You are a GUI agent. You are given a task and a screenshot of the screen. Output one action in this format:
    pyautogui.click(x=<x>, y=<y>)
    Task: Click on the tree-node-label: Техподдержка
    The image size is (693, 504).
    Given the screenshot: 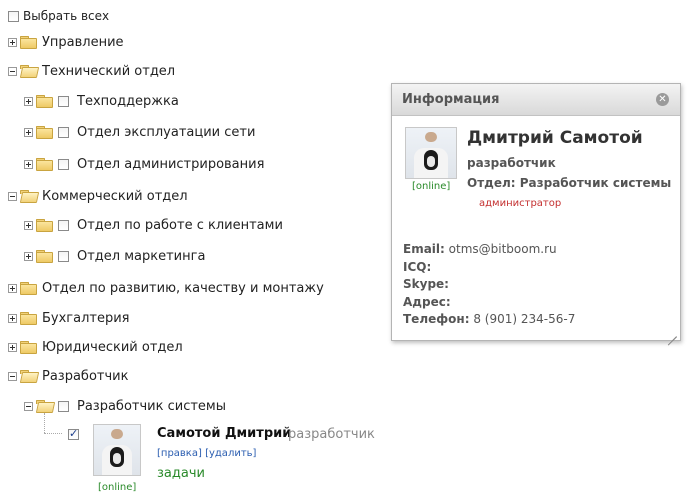 What is the action you would take?
    pyautogui.click(x=128, y=101)
    